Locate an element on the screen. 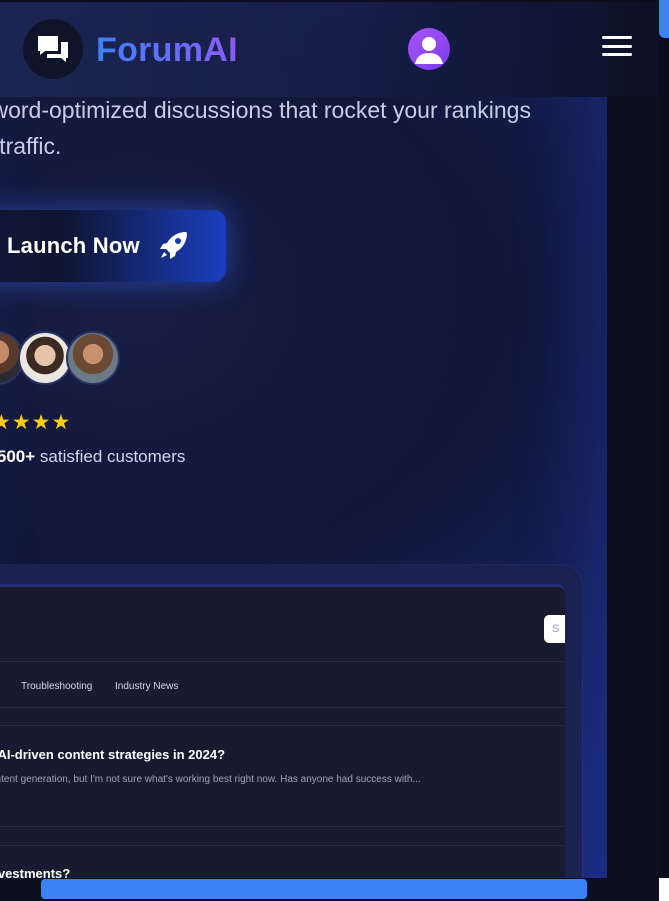 This screenshot has width=669, height=901. logo-badge is located at coordinates (53, 49).